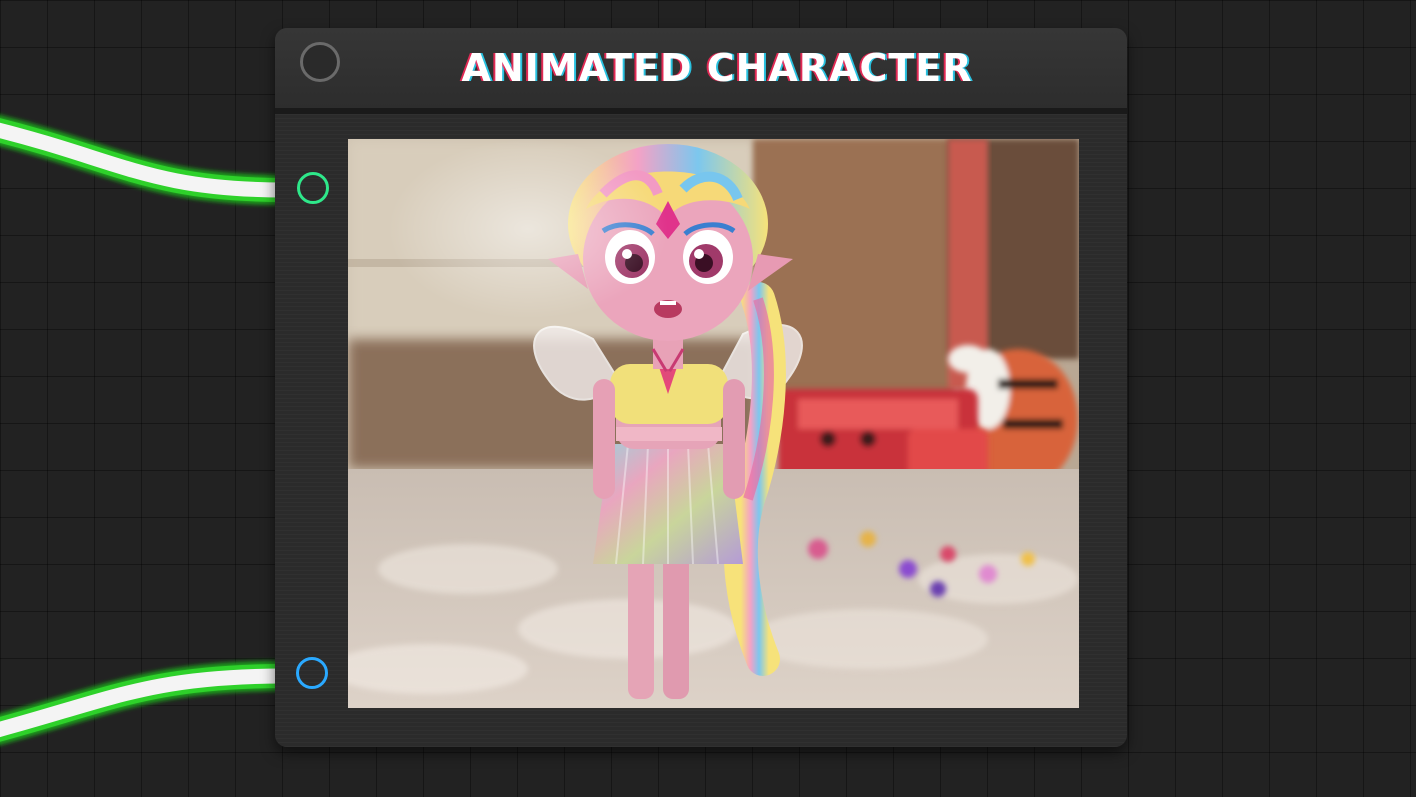 Image resolution: width=1416 pixels, height=797 pixels. I want to click on node-header: ANIMATED CHARACTER, so click(701, 71).